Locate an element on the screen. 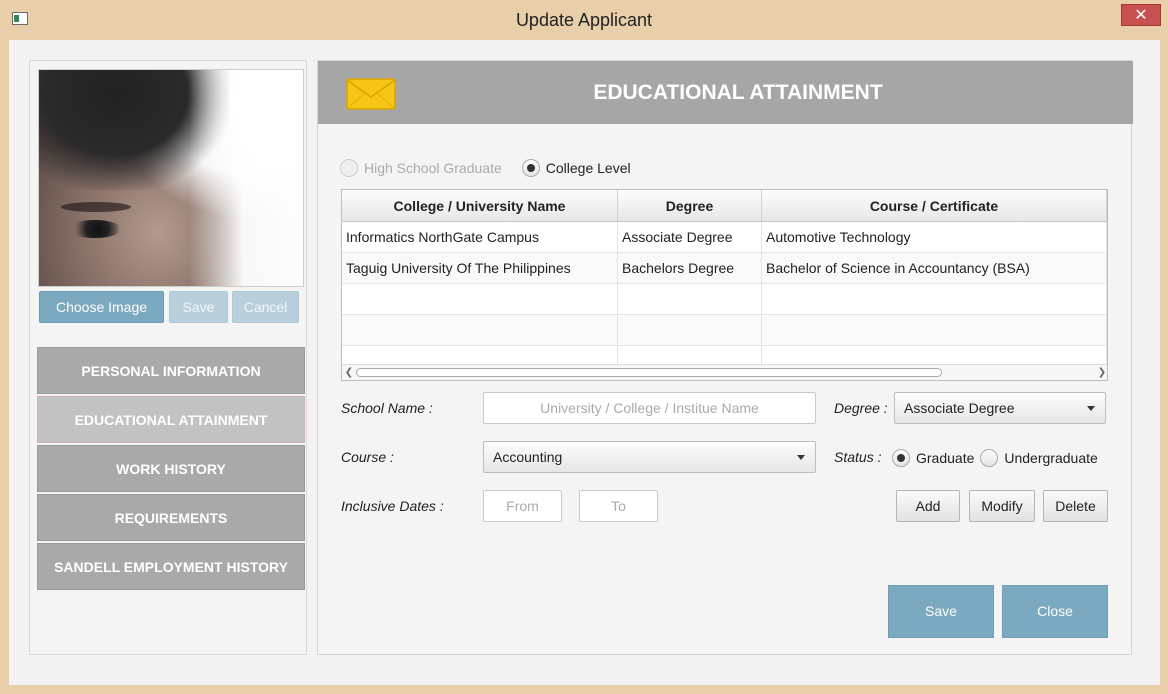  modify-button: Modify is located at coordinates (1002, 506).